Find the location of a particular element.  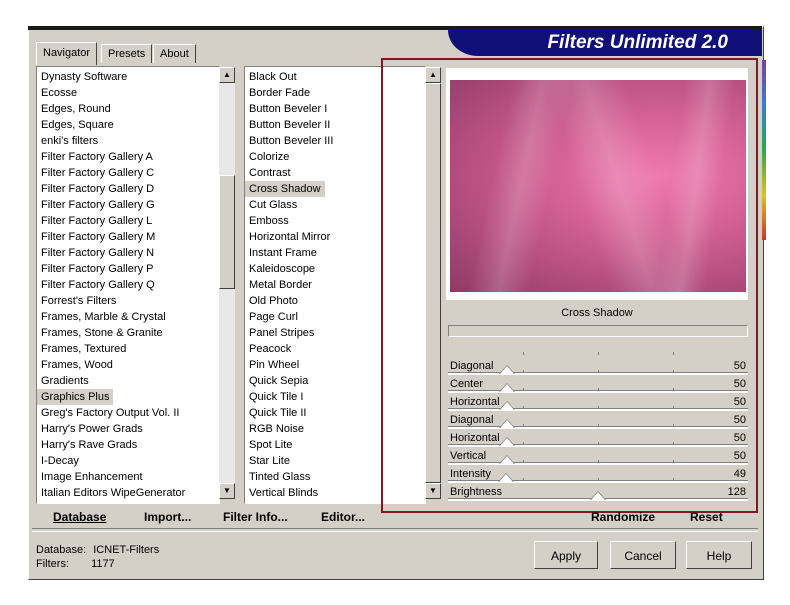

category-item-label: Graphics Plus is located at coordinates (75, 397).